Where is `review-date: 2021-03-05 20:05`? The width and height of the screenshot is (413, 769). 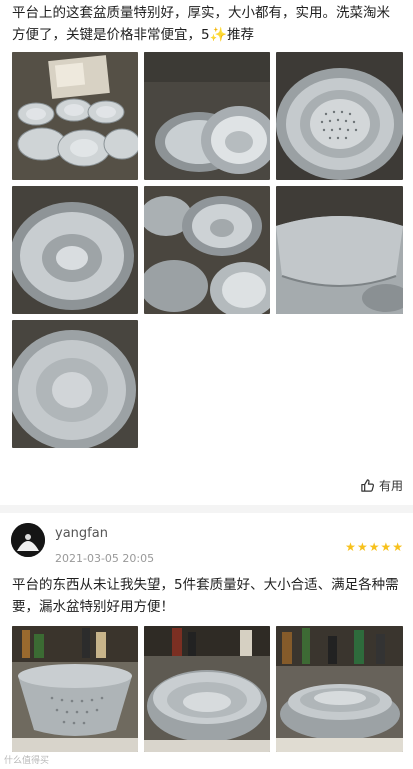
review-date: 2021-03-05 20:05 is located at coordinates (105, 558).